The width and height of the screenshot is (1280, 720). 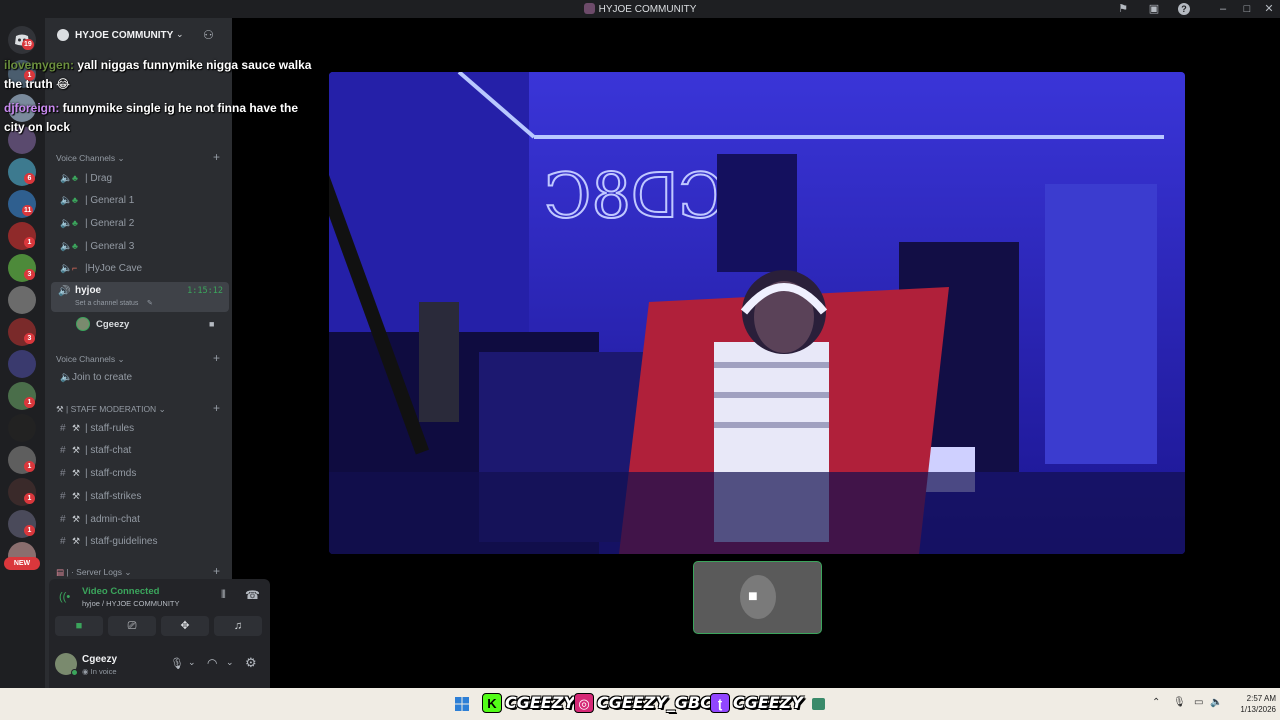 What do you see at coordinates (140, 541) in the screenshot?
I see `text-channel-staff-guidelines: # ⚒ | staff-guidelines` at bounding box center [140, 541].